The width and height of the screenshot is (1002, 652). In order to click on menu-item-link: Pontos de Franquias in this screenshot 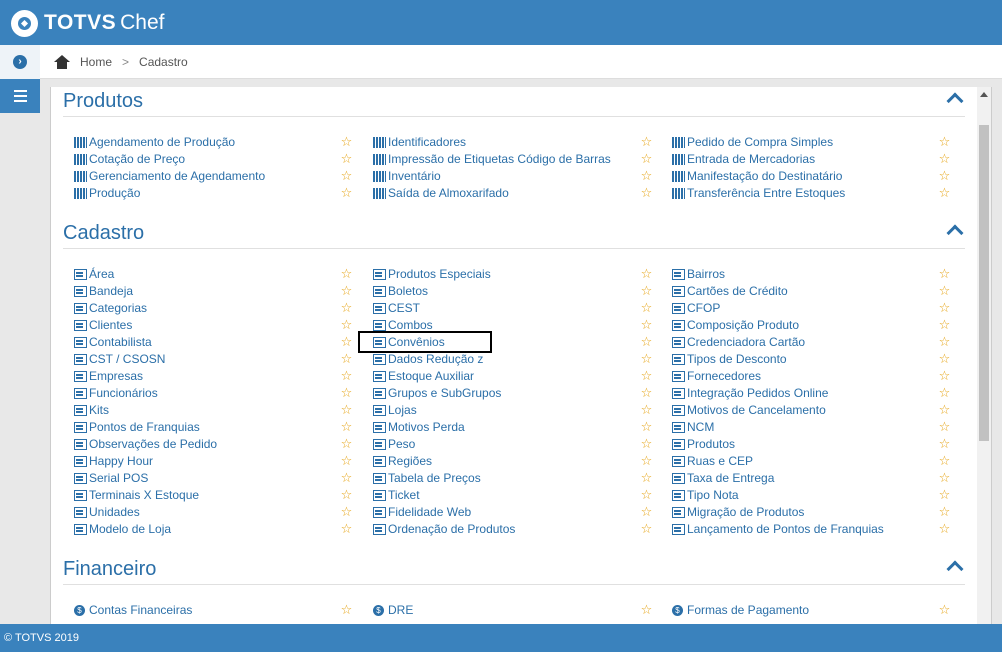, I will do `click(137, 427)`.